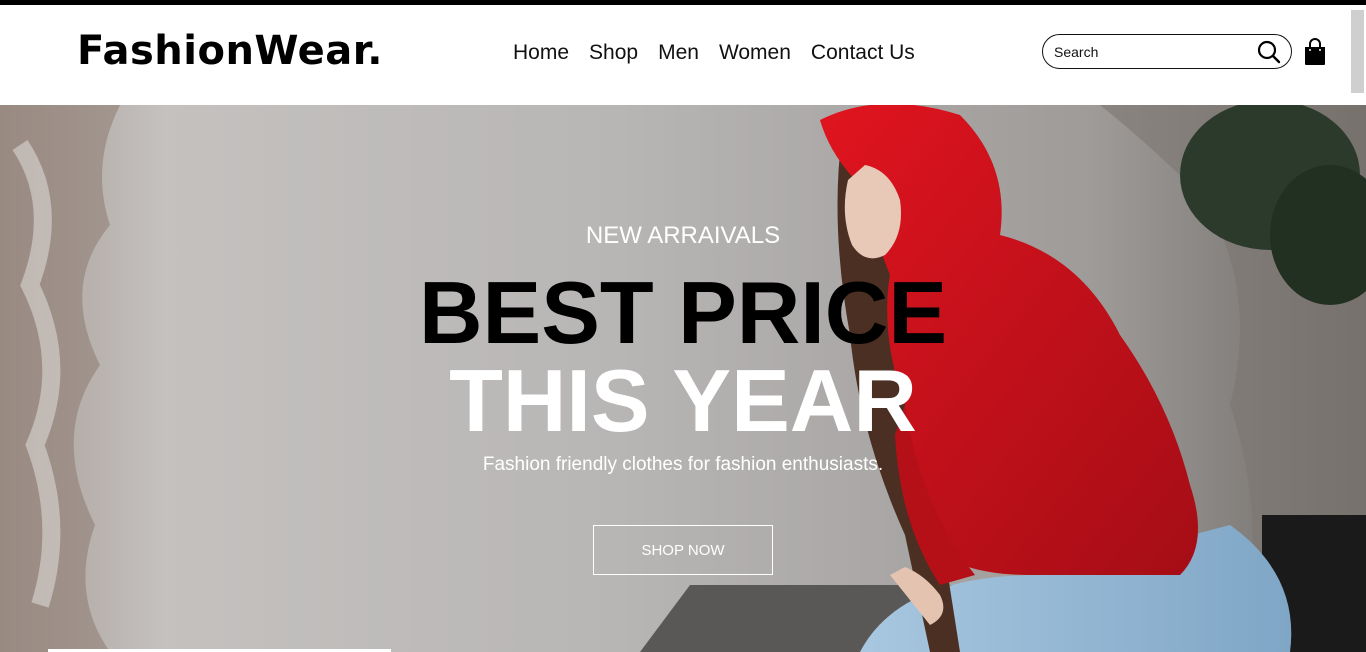  What do you see at coordinates (613, 53) in the screenshot?
I see `nav-shop: Shop` at bounding box center [613, 53].